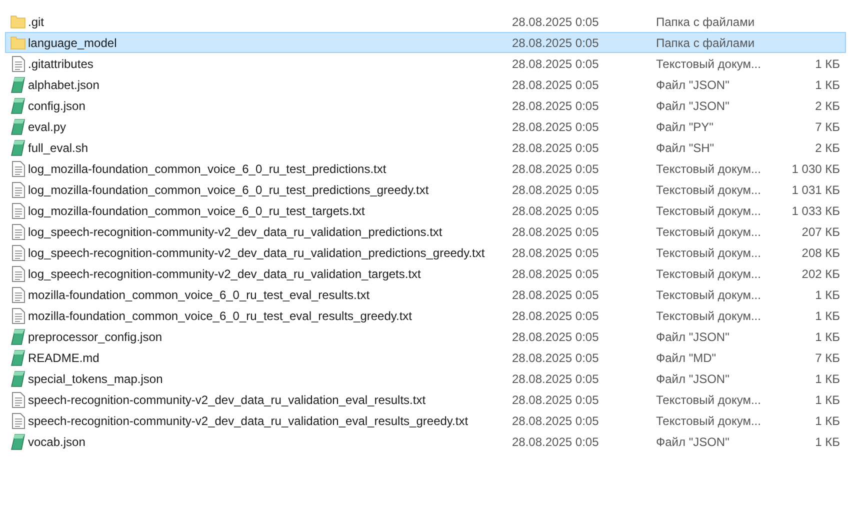  Describe the element at coordinates (425, 378) in the screenshot. I see `file-row: special_tokens_map.json 28.08.2025 0:05 Файл "JSON" 1 КБ` at that location.